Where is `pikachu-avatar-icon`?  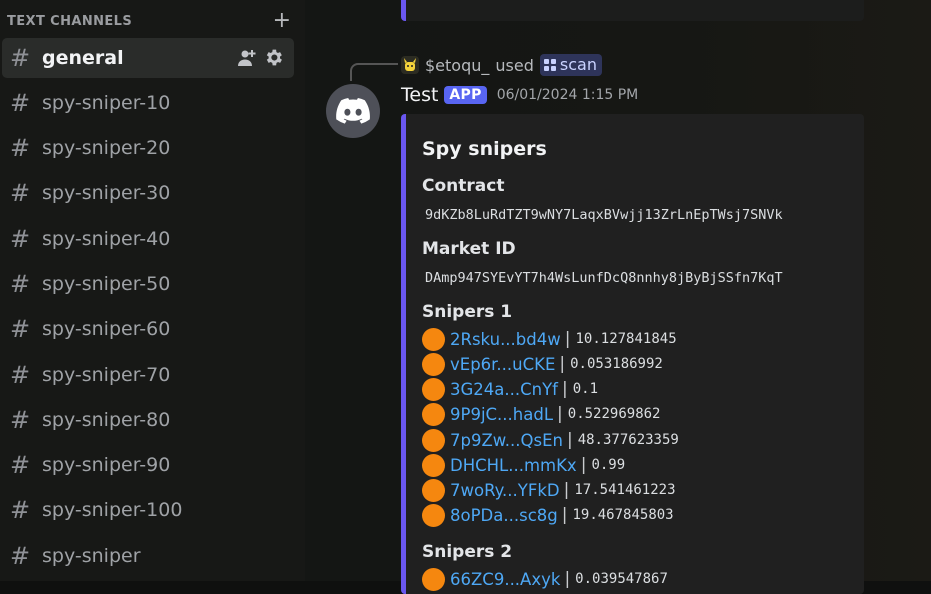 pikachu-avatar-icon is located at coordinates (410, 64).